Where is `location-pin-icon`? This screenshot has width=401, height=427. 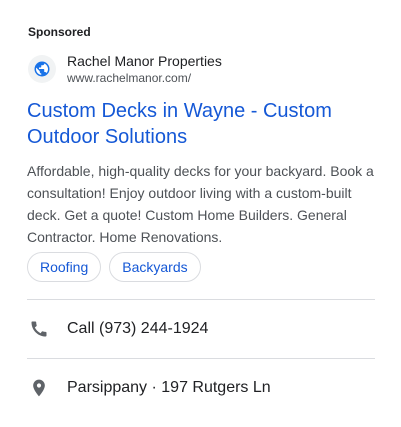
location-pin-icon is located at coordinates (39, 388).